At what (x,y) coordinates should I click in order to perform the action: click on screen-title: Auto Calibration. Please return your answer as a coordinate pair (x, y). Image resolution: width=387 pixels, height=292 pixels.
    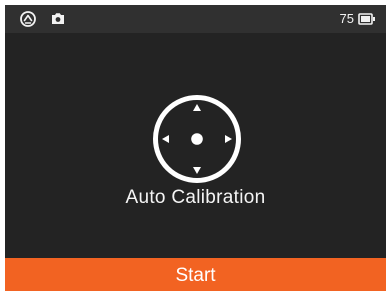
    Looking at the image, I should click on (195, 197).